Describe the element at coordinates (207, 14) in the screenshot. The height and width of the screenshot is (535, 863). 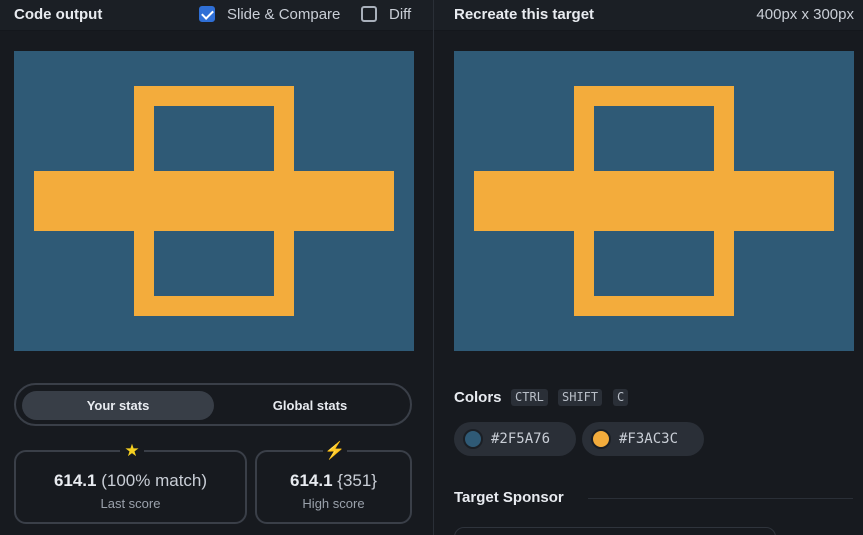
I see `slide-compare-checkbox` at that location.